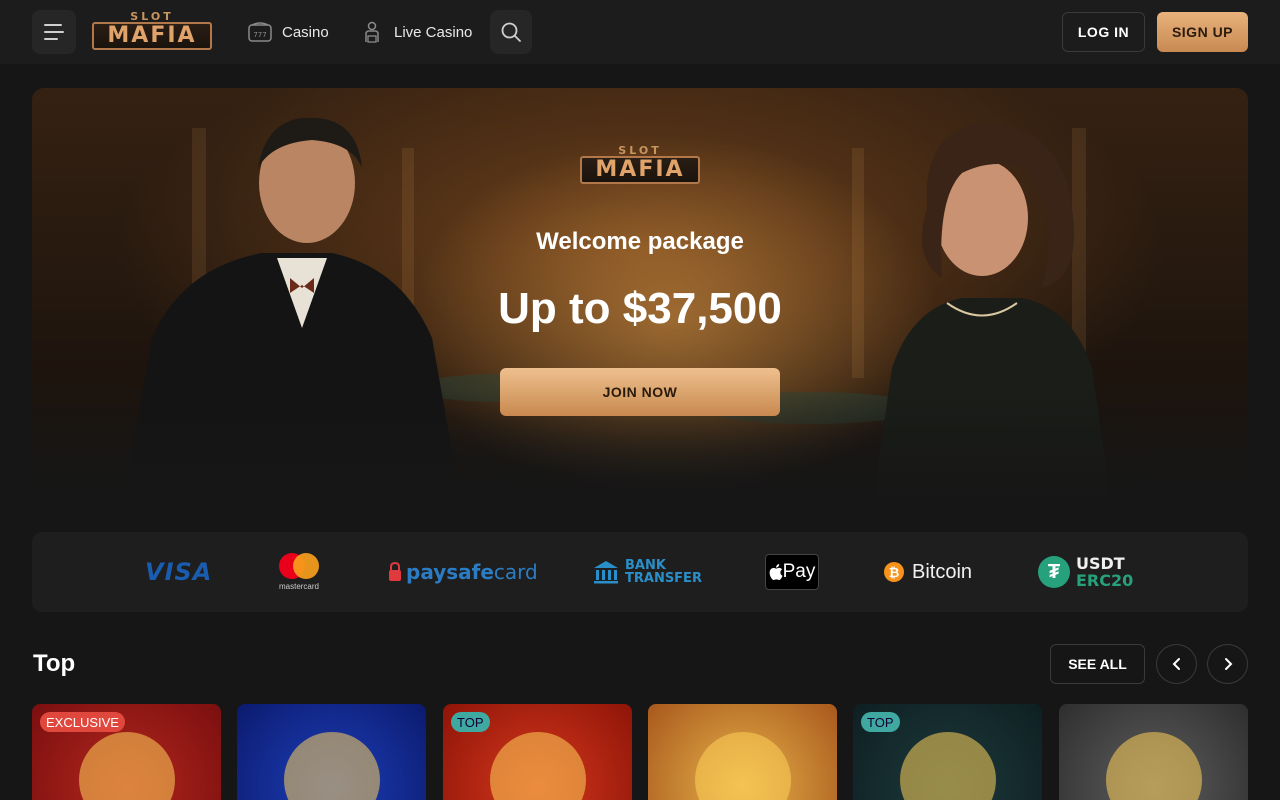  Describe the element at coordinates (1103, 32) in the screenshot. I see `login-button: LOG IN` at that location.